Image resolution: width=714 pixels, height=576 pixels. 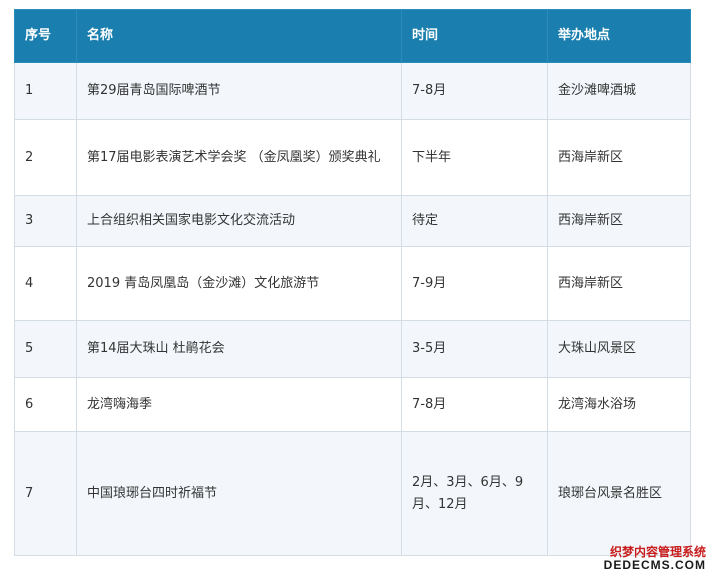 What do you see at coordinates (239, 493) in the screenshot?
I see `cell-name: 中国琅琊台四时祈福节` at bounding box center [239, 493].